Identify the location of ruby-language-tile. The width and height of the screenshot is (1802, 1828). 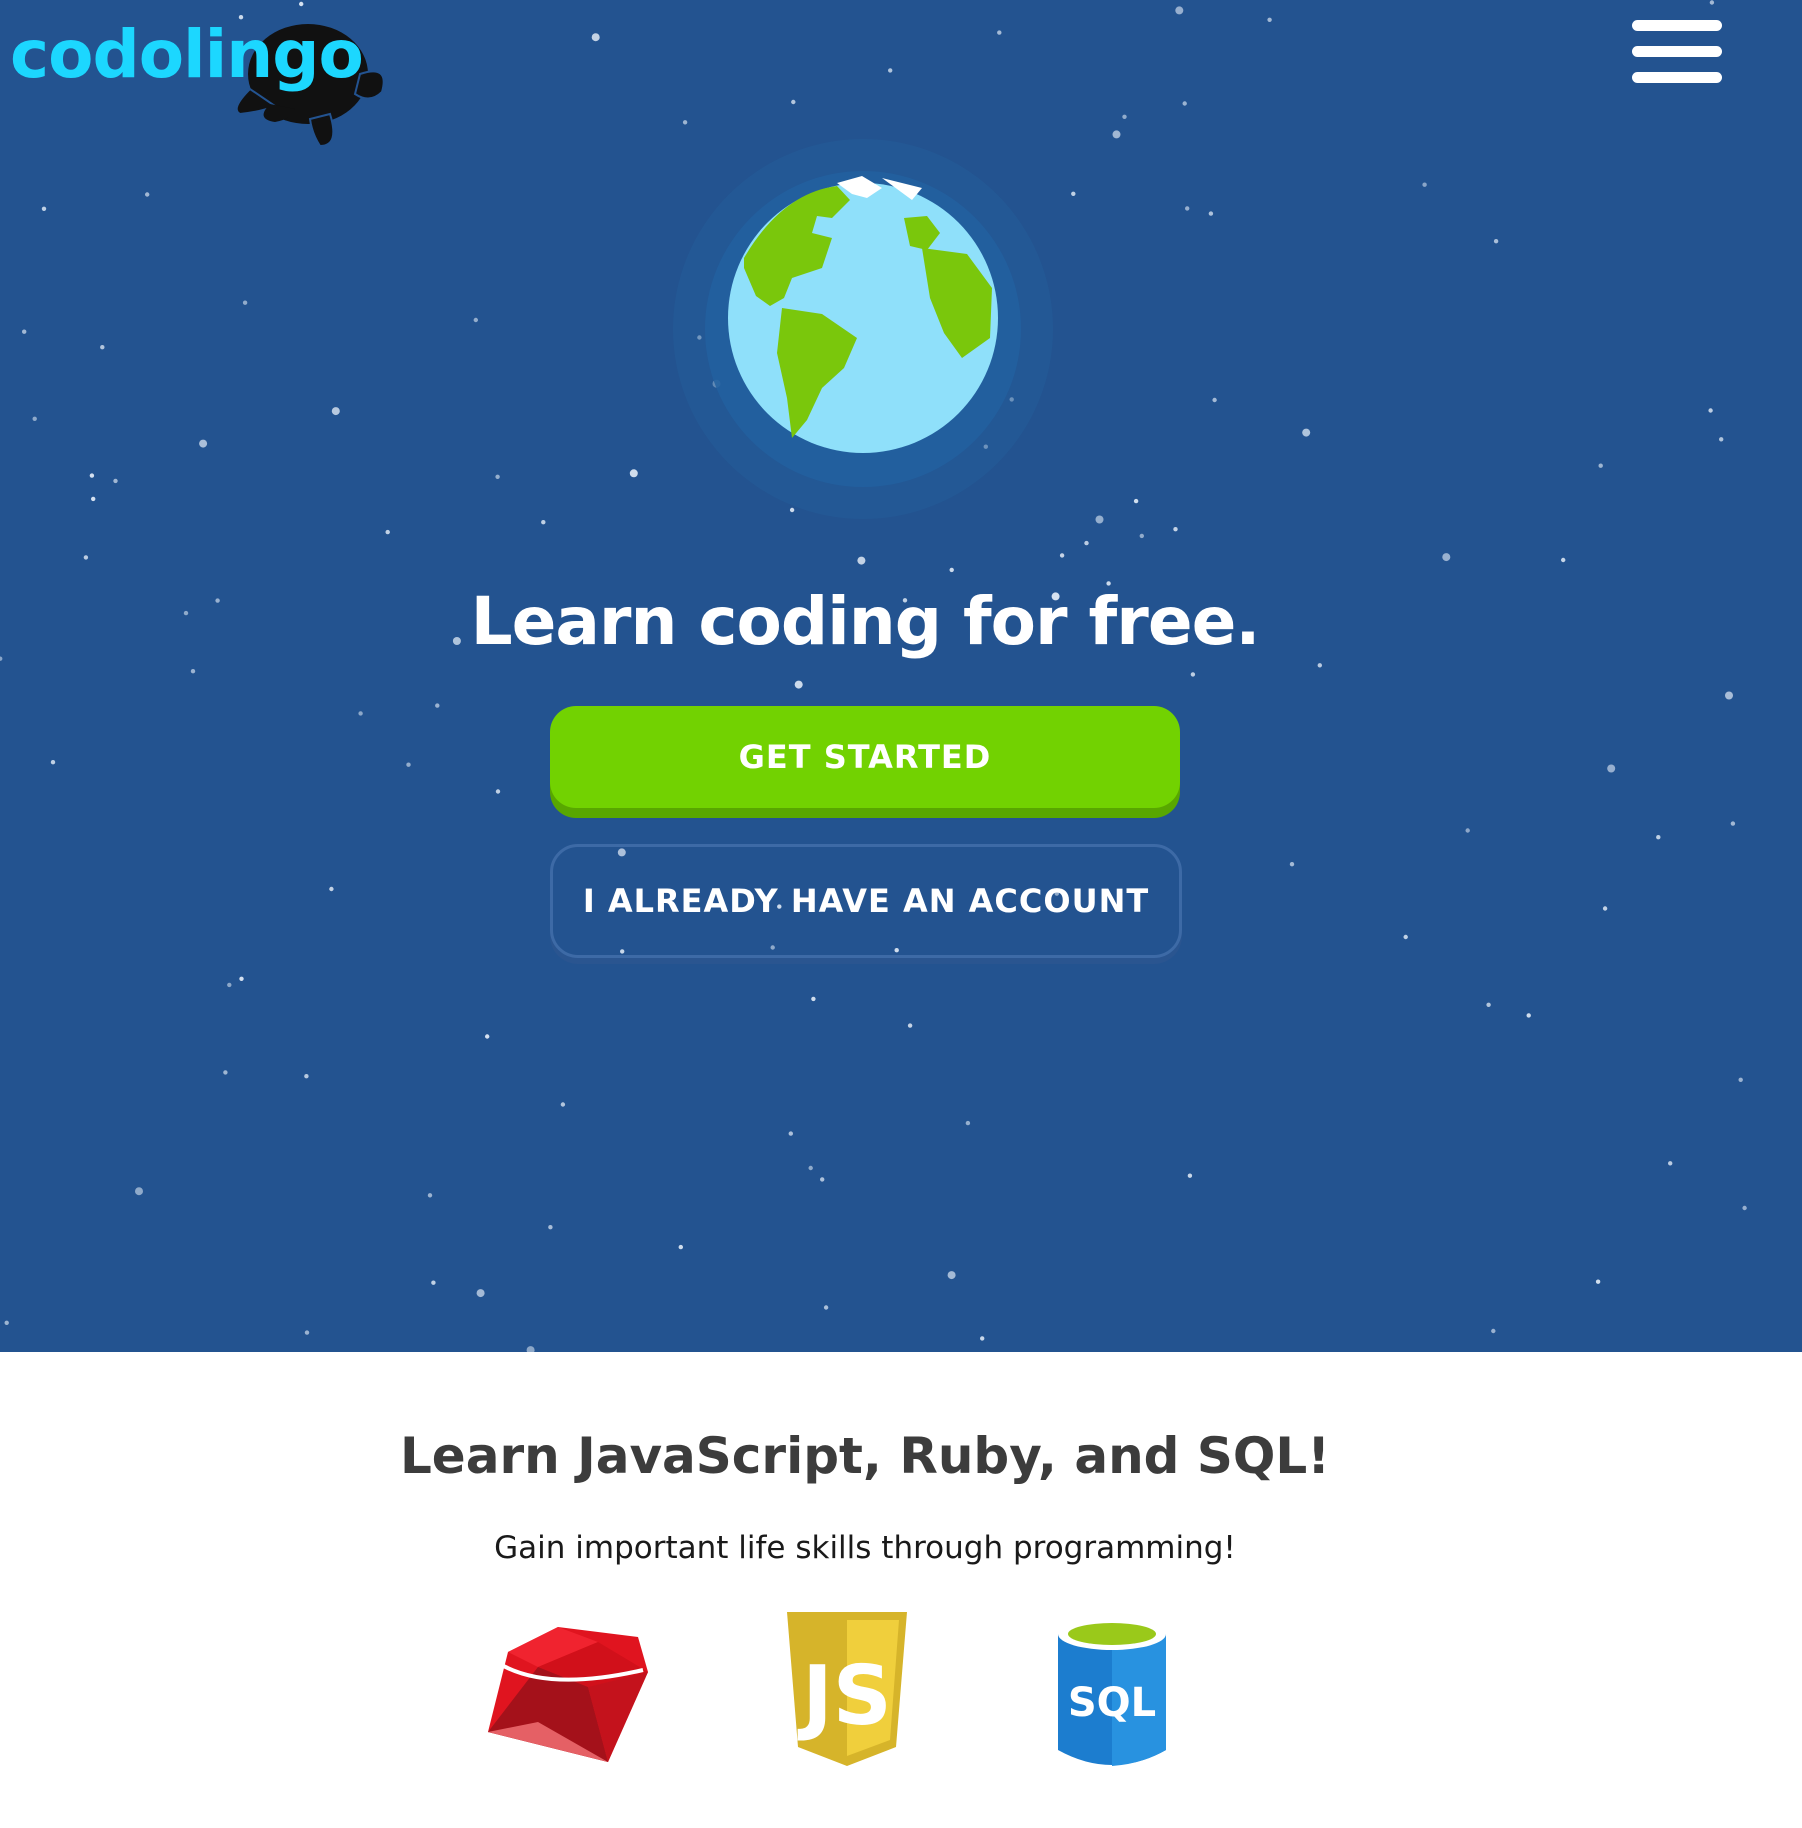
(568, 1692).